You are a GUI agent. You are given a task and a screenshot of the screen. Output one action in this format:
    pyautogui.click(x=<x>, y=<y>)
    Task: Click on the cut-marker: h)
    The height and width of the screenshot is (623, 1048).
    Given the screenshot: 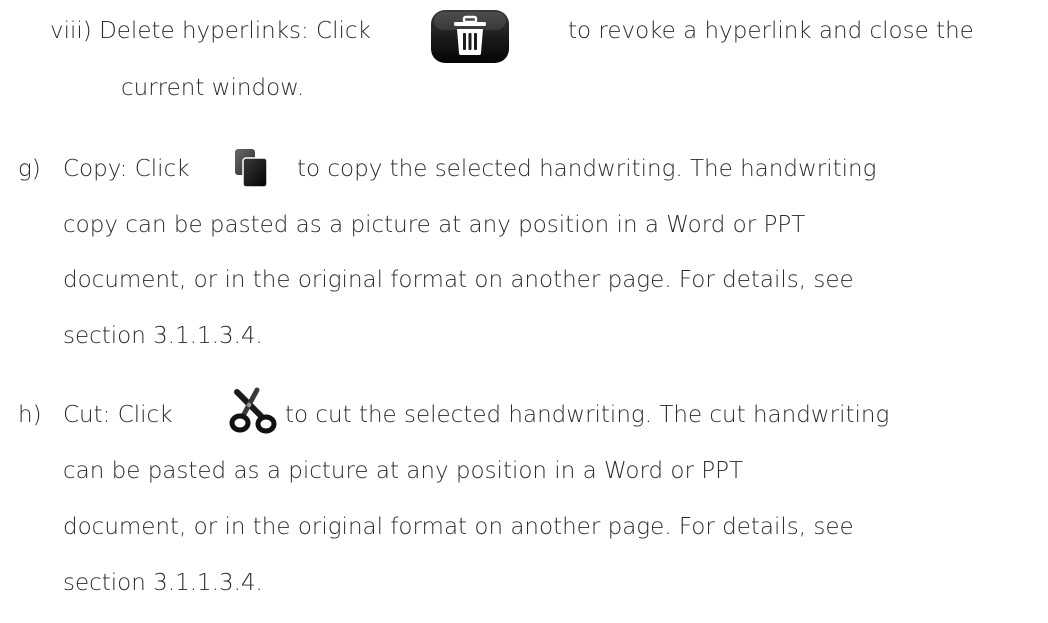 What is the action you would take?
    pyautogui.click(x=30, y=415)
    